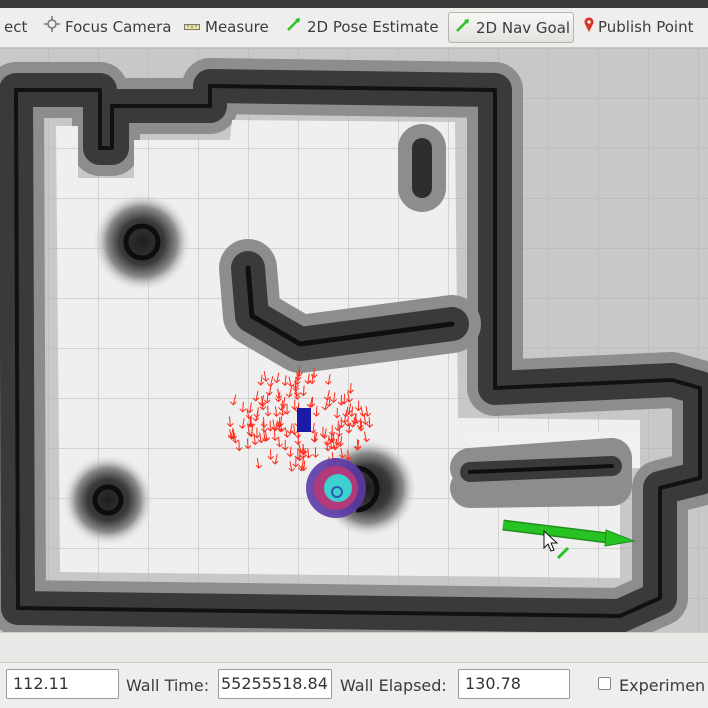  What do you see at coordinates (514, 684) in the screenshot?
I see `wall-elapsed-field: 130.78` at bounding box center [514, 684].